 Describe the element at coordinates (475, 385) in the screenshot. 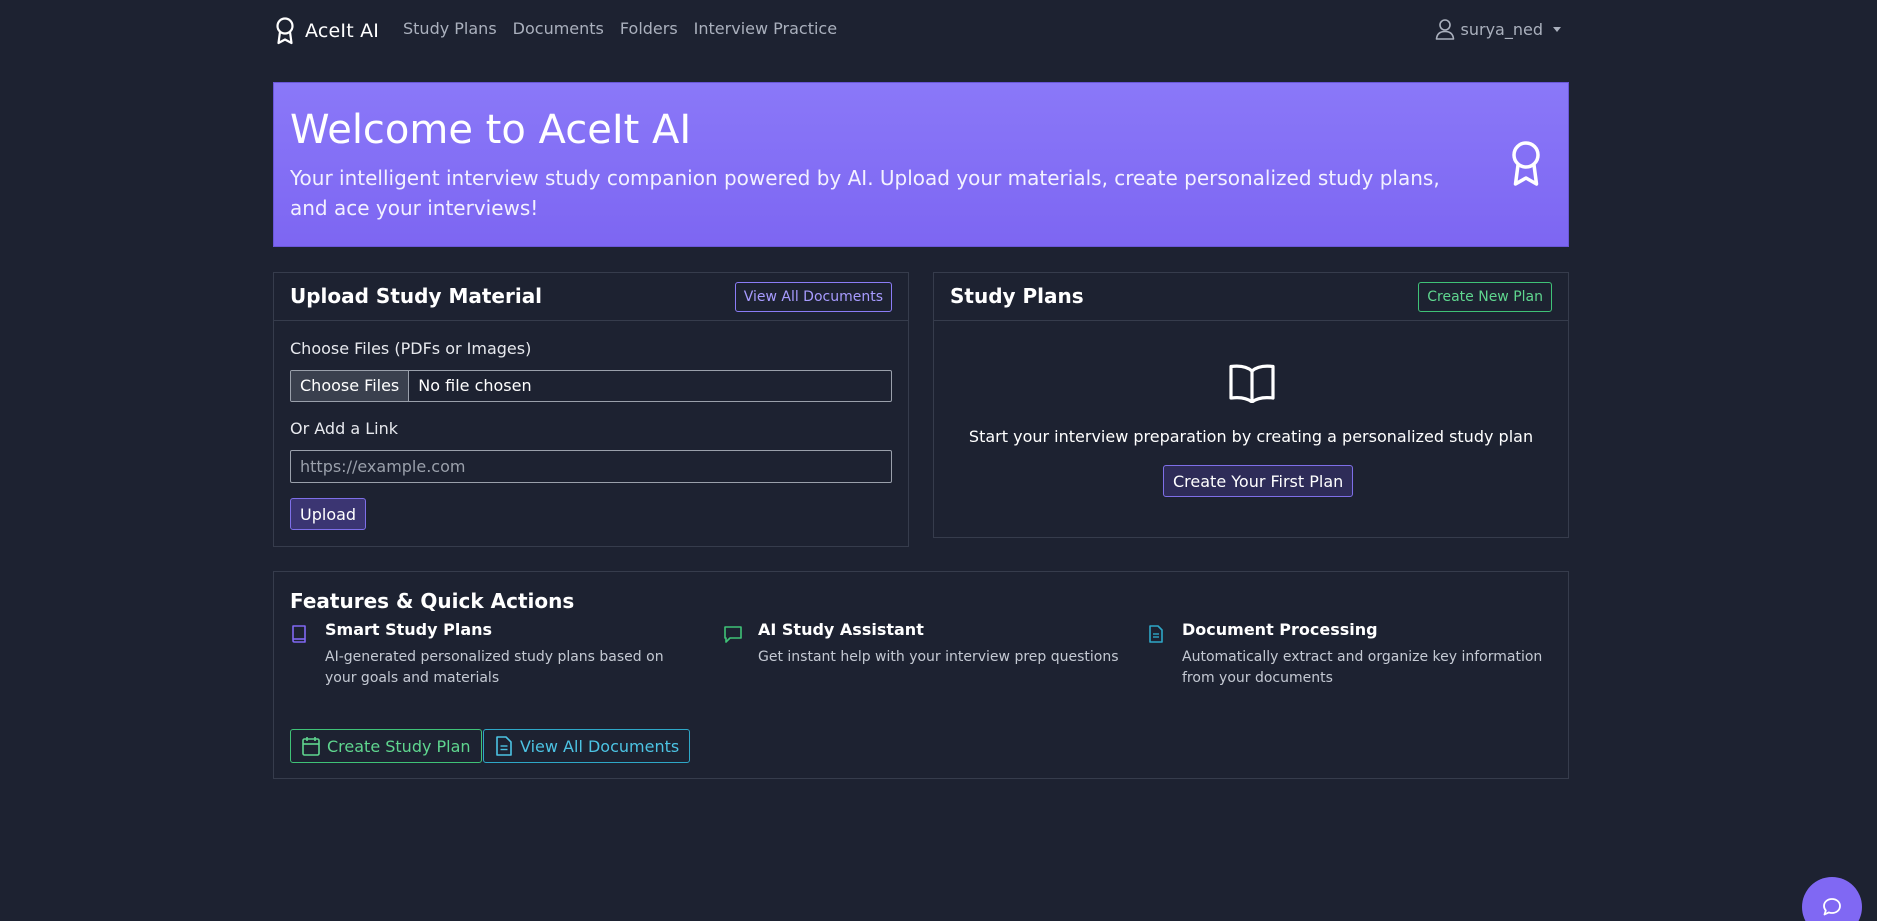

I see `file-status: No file chosen` at that location.